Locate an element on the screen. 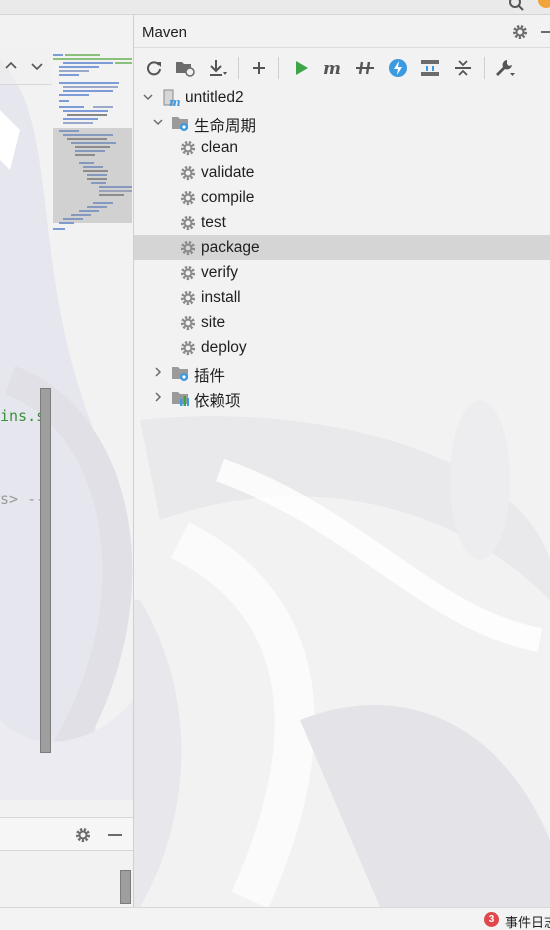 The image size is (550, 930). tree-node-label: install is located at coordinates (221, 297).